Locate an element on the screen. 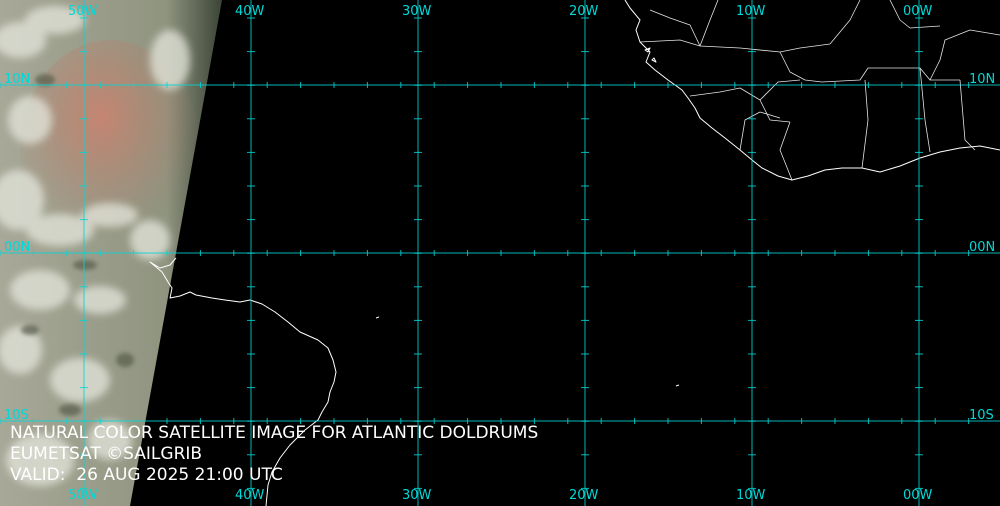 The height and width of the screenshot is (506, 1000). lon-label-top-30W: 30W is located at coordinates (417, 11).